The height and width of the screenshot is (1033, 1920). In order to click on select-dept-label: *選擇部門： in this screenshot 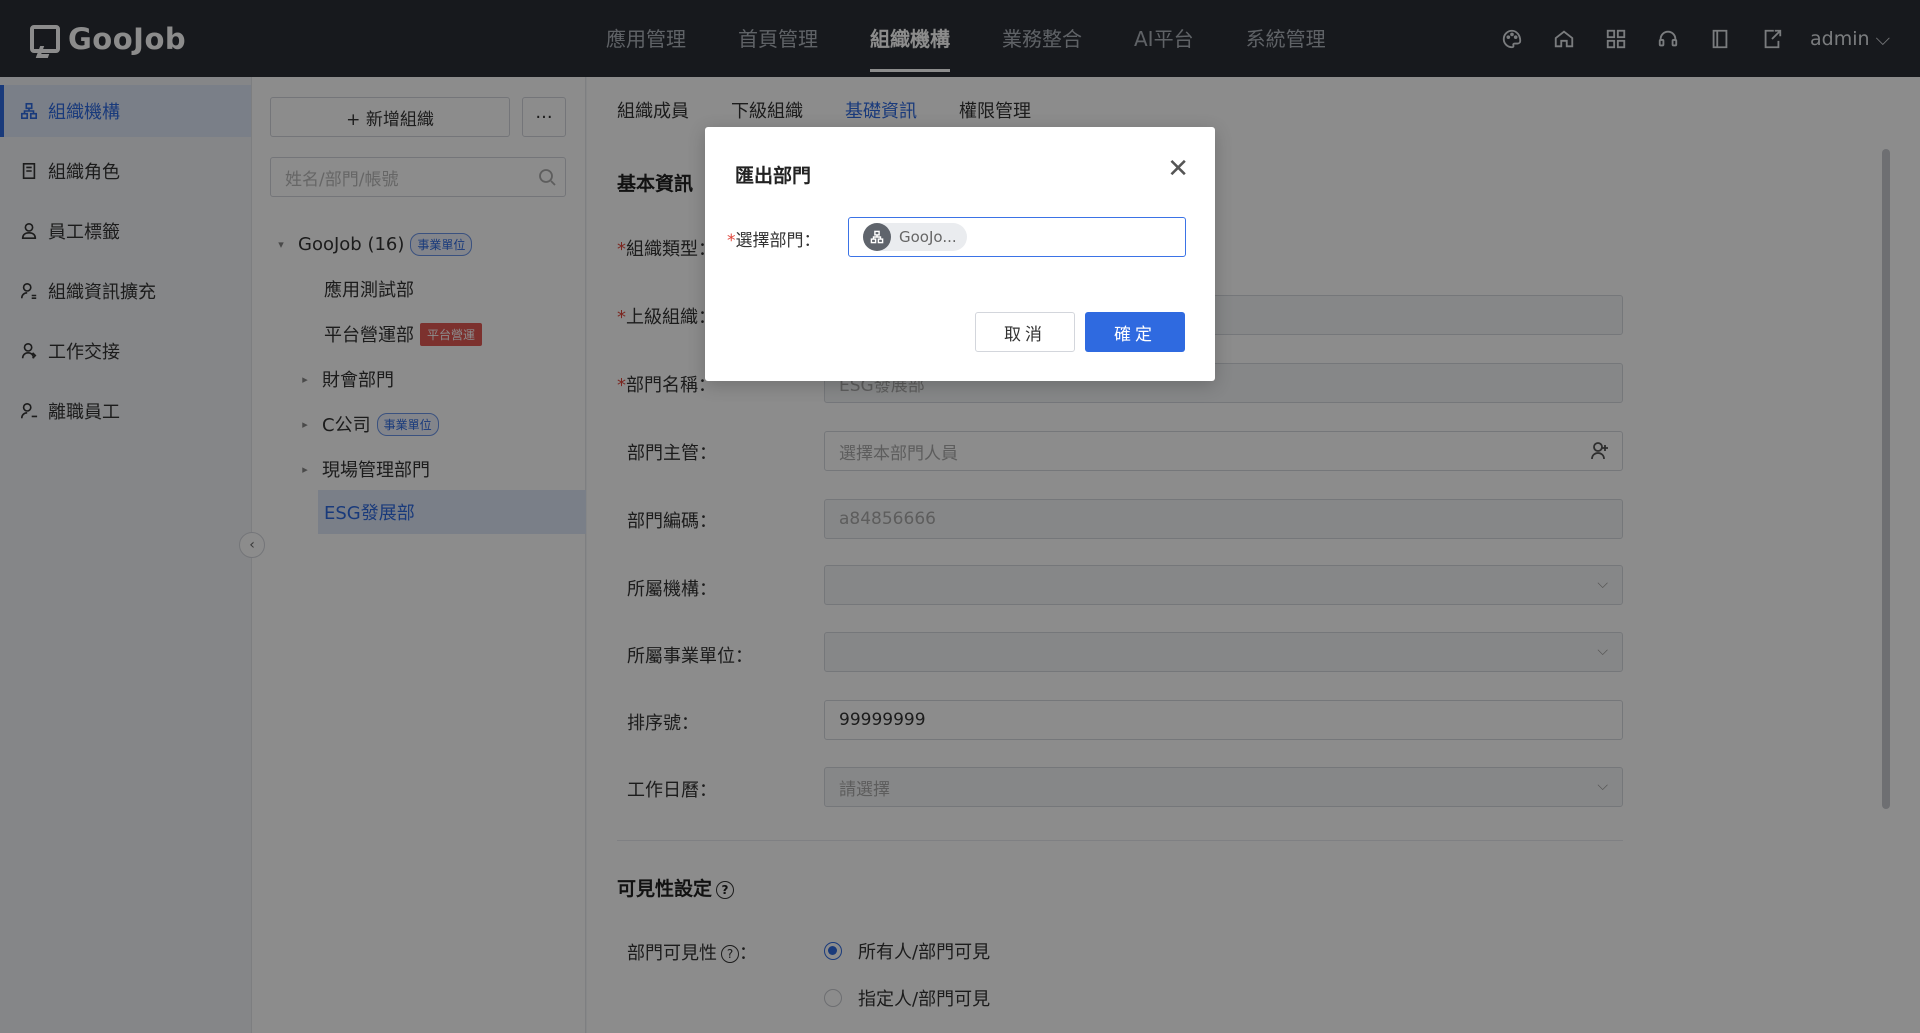, I will do `click(774, 241)`.